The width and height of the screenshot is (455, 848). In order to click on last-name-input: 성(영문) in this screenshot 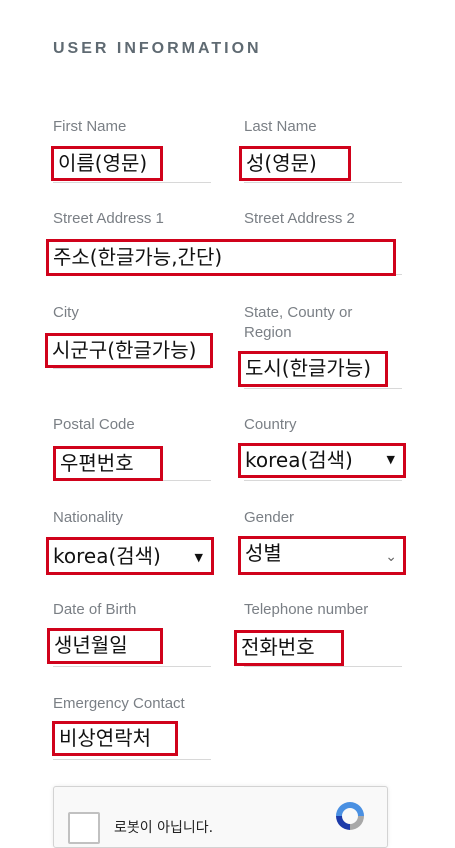, I will do `click(295, 163)`.